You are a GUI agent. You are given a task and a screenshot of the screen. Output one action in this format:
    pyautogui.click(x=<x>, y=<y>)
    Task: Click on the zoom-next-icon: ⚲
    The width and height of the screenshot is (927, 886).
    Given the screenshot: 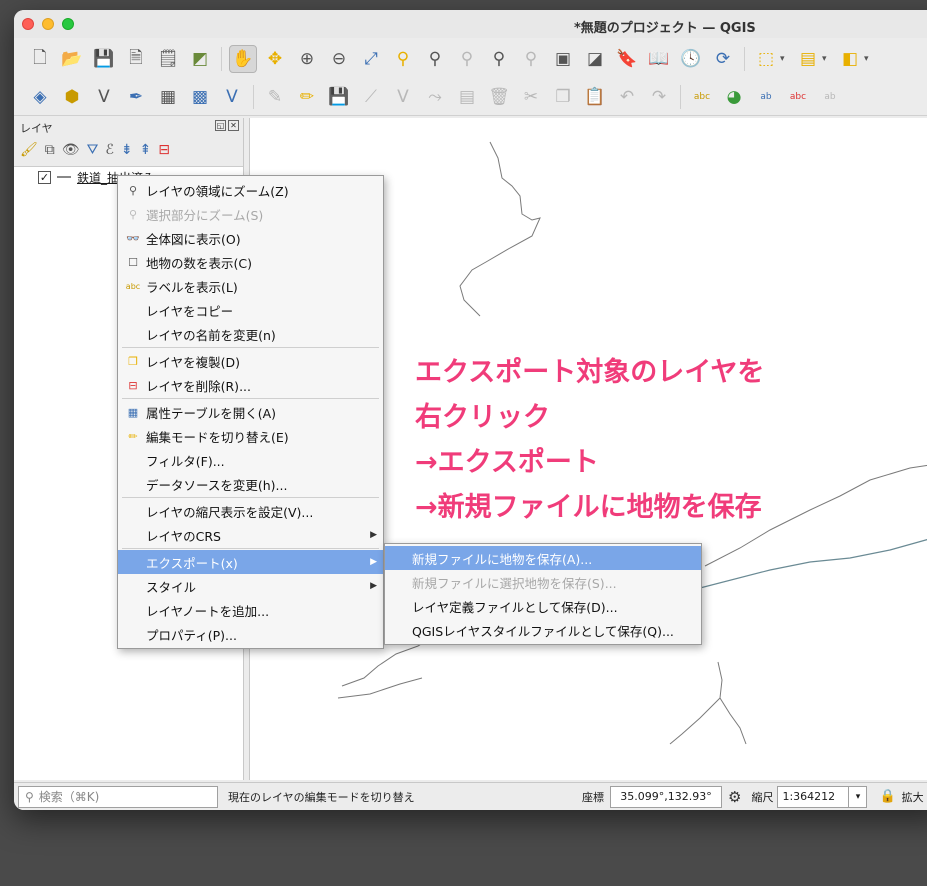 What is the action you would take?
    pyautogui.click(x=531, y=59)
    